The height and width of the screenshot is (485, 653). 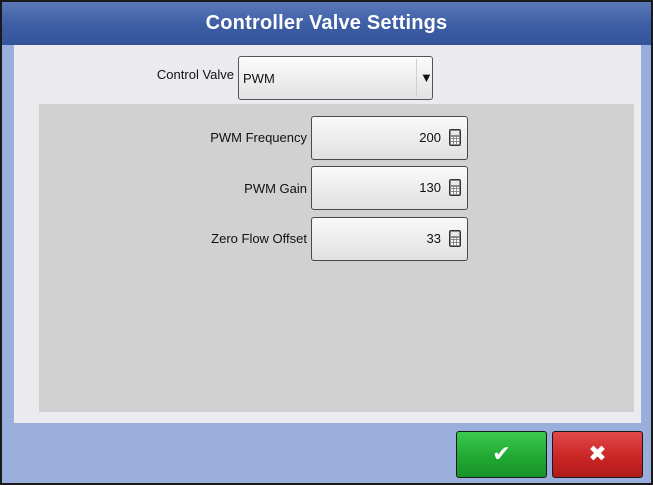 I want to click on pwm-frequency-value: 200, so click(x=430, y=137).